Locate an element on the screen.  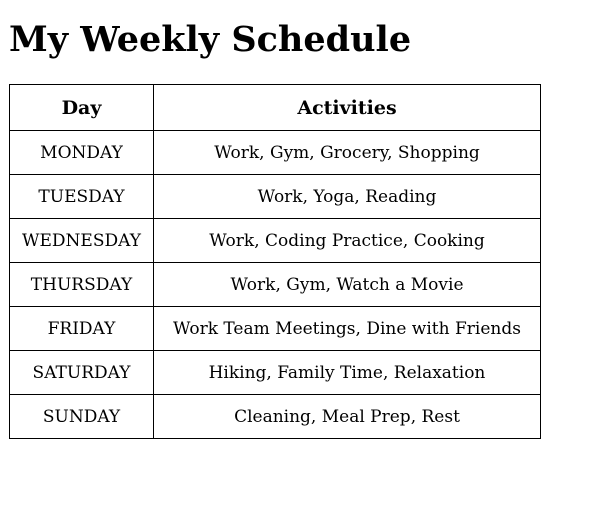
day-cell: SUNDAY is located at coordinates (81, 416).